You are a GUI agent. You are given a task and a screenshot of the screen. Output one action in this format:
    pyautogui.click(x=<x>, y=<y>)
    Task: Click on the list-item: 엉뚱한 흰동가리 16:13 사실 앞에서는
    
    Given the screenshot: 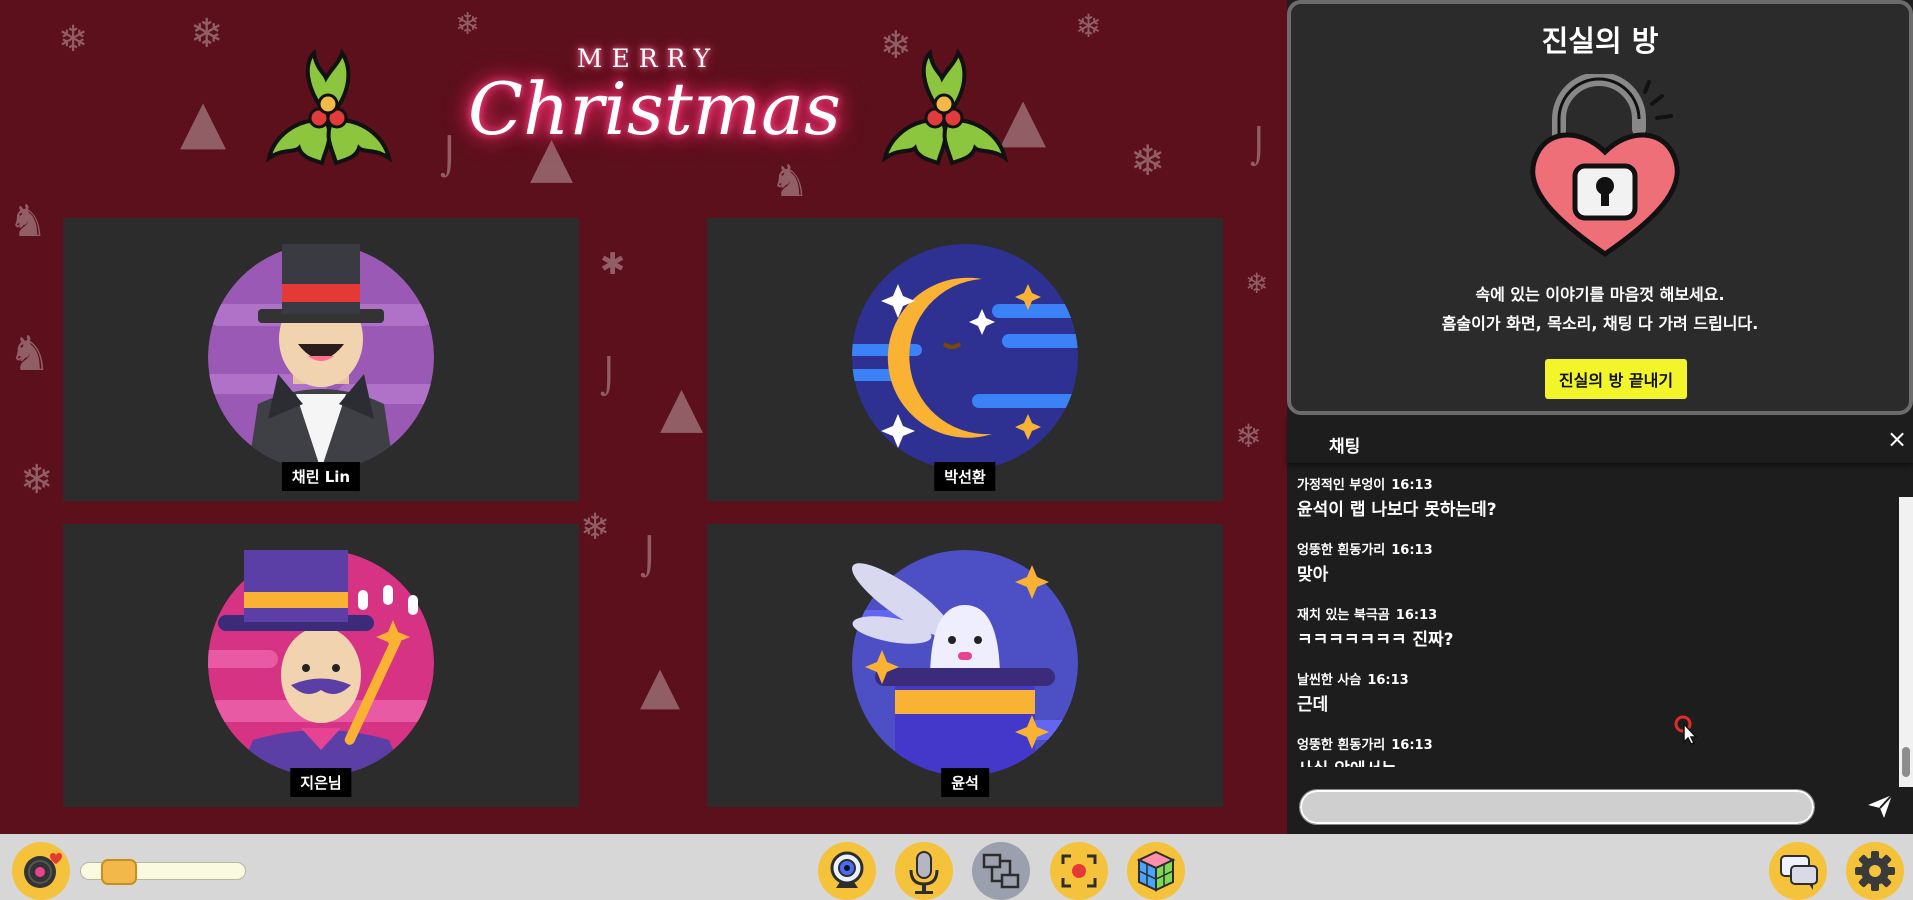 What is the action you would take?
    pyautogui.click(x=1595, y=751)
    